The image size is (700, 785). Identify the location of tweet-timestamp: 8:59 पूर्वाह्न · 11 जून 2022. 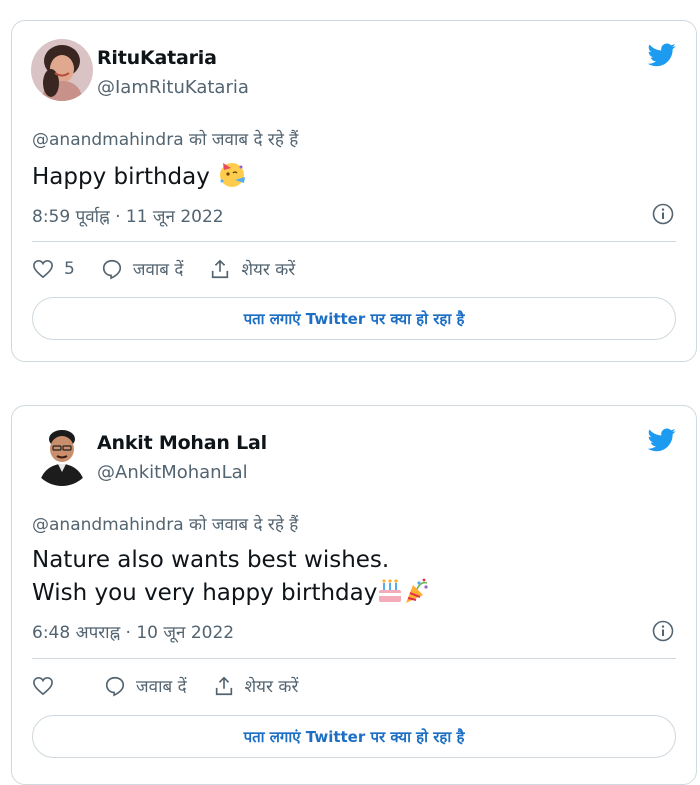
(128, 215).